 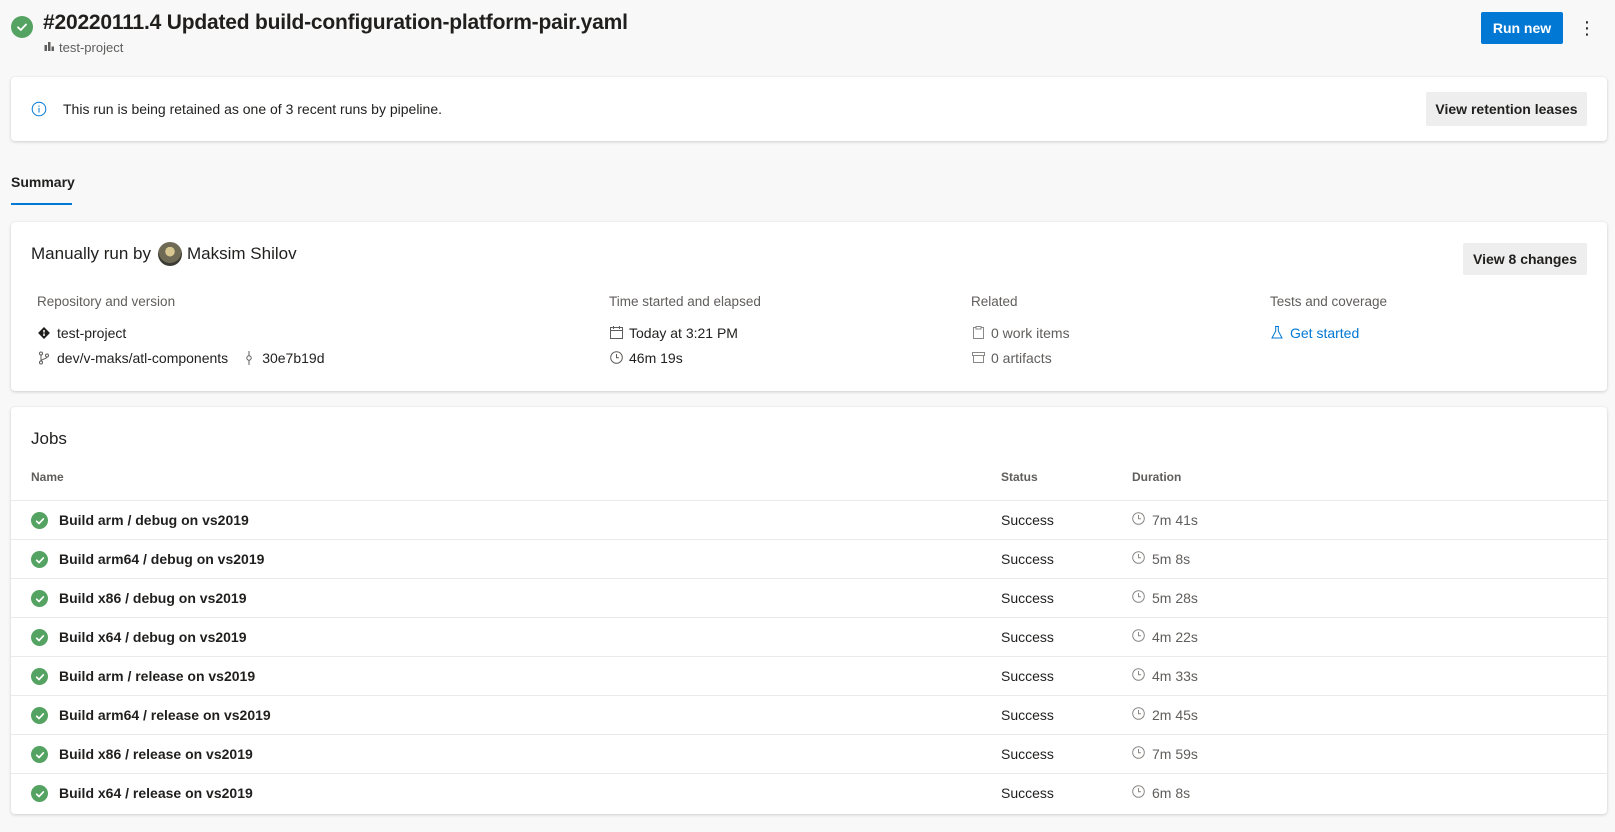 What do you see at coordinates (161, 559) in the screenshot?
I see `job-name: Build arm64 / debug on vs2019` at bounding box center [161, 559].